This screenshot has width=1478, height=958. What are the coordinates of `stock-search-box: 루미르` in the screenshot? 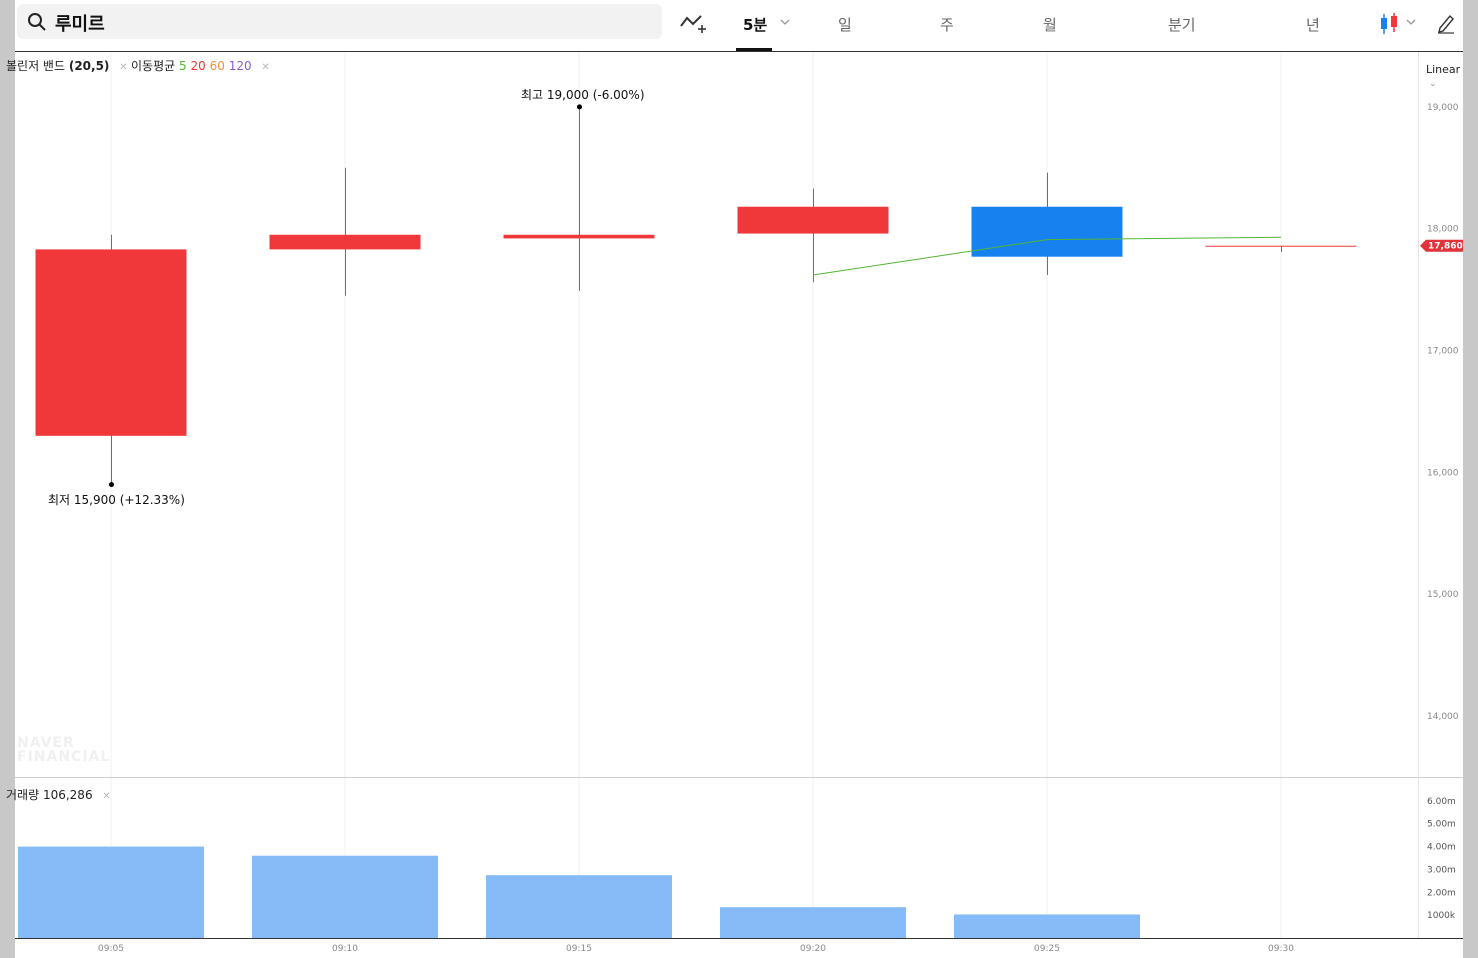 It's located at (339, 21).